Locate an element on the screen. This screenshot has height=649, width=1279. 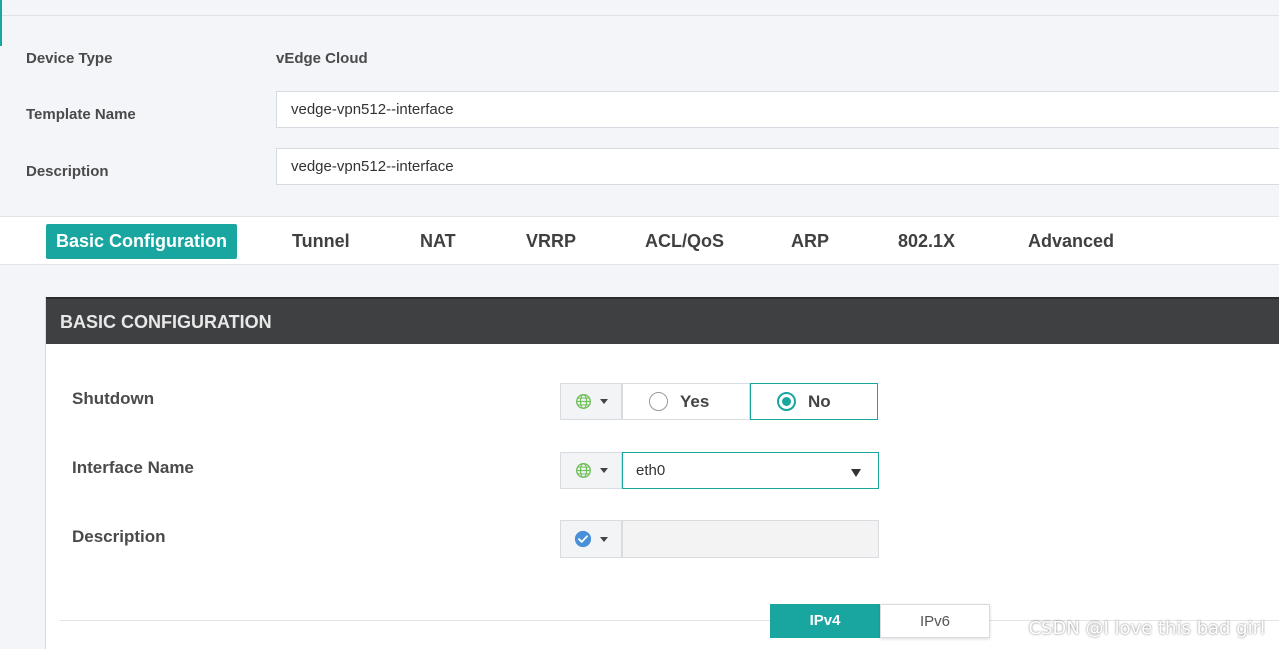
tab-tunnel: Tunnel is located at coordinates (321, 241).